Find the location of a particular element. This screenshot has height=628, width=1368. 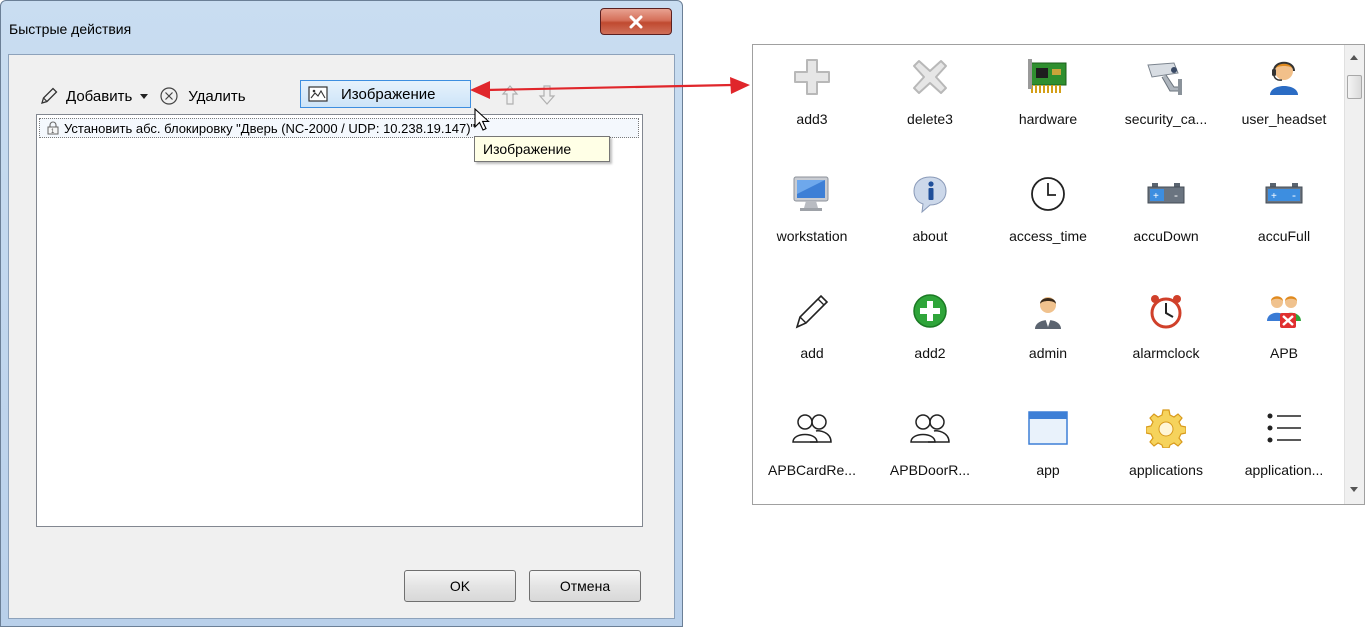

circle-x-icon is located at coordinates (169, 96).